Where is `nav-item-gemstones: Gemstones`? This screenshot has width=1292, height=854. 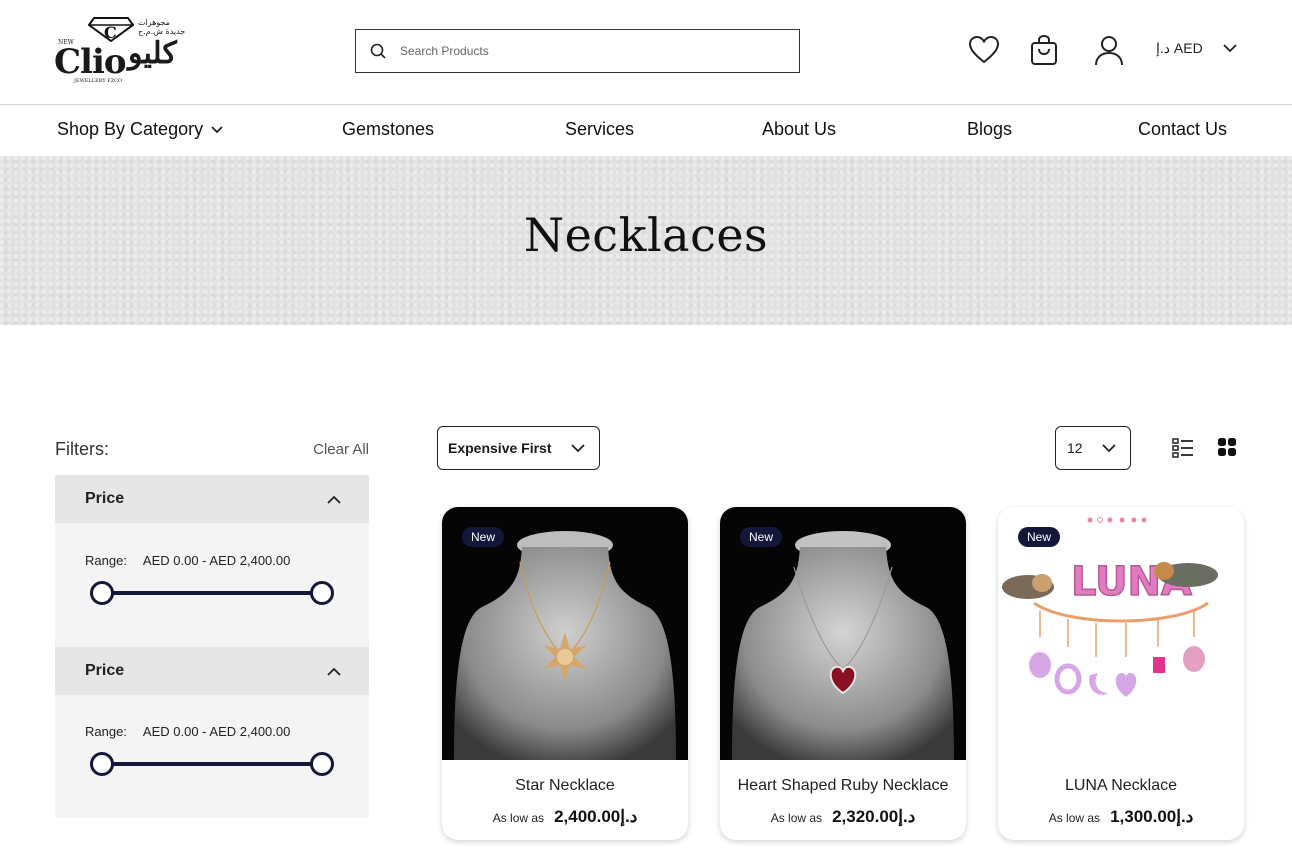 nav-item-gemstones: Gemstones is located at coordinates (388, 129).